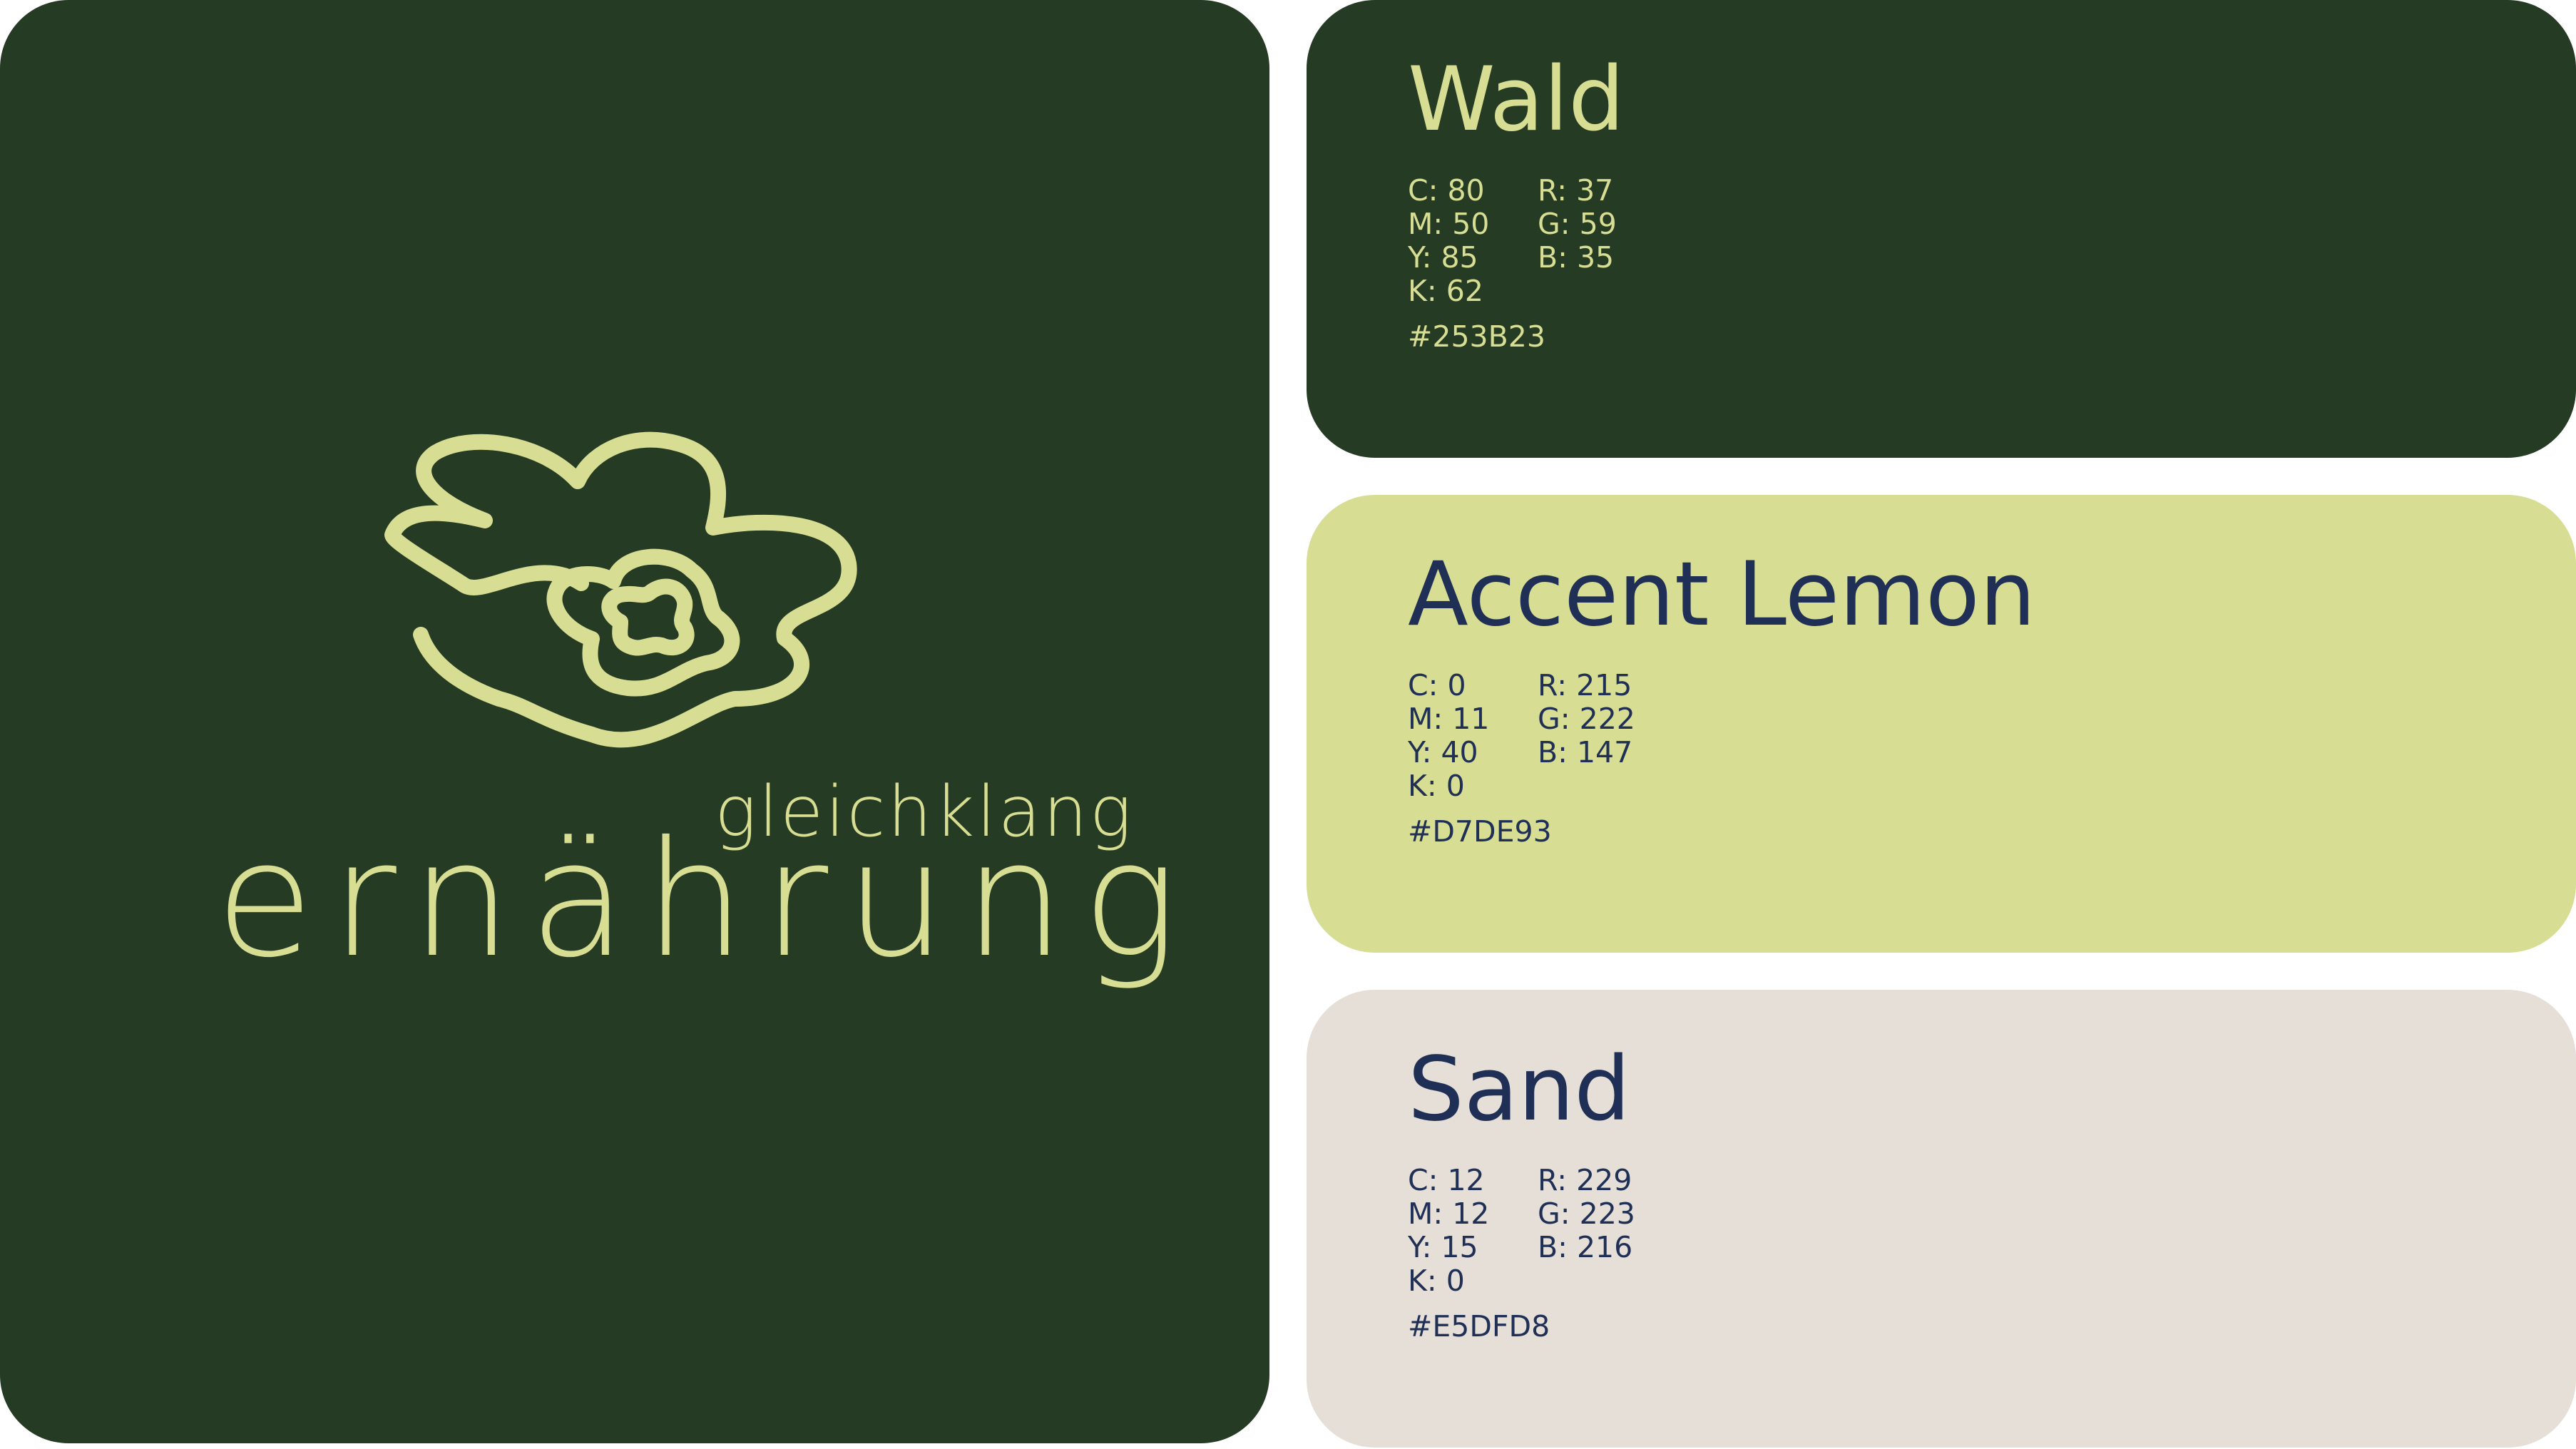 This screenshot has width=2576, height=1449. What do you see at coordinates (1449, 719) in the screenshot?
I see `cmyk-m: M: 11` at bounding box center [1449, 719].